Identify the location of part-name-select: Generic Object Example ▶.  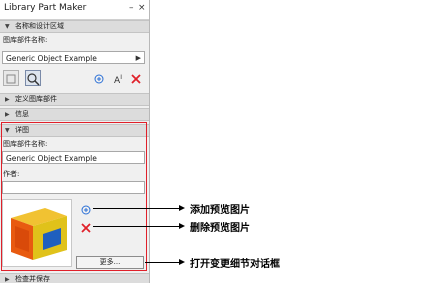
(73, 57).